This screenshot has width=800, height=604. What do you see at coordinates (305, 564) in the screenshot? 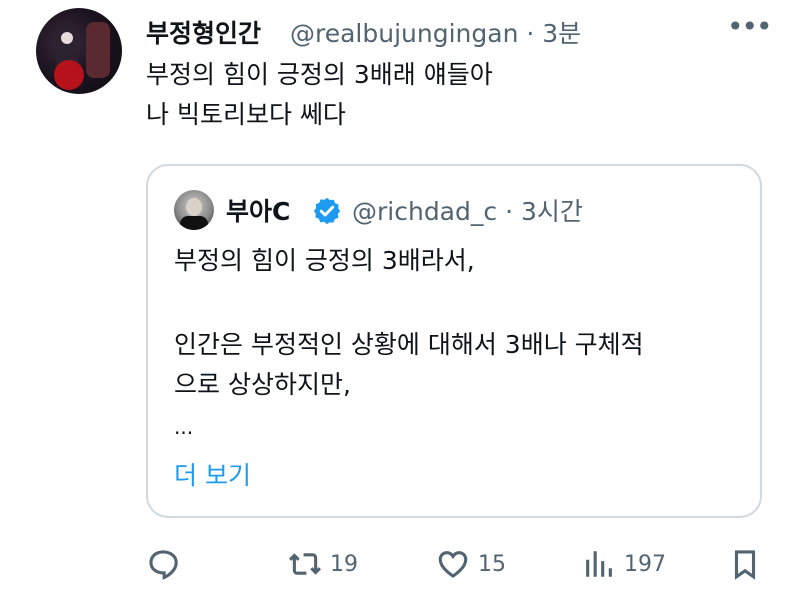
I see `retweet-icon` at bounding box center [305, 564].